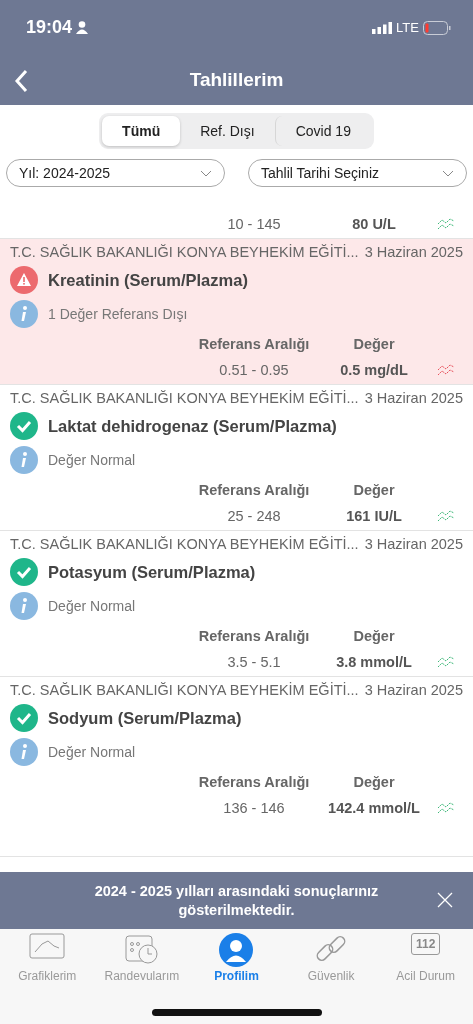 Image resolution: width=473 pixels, height=1024 pixels. What do you see at coordinates (152, 572) in the screenshot?
I see `test-name: Potasyum (Serum/Plazma)` at bounding box center [152, 572].